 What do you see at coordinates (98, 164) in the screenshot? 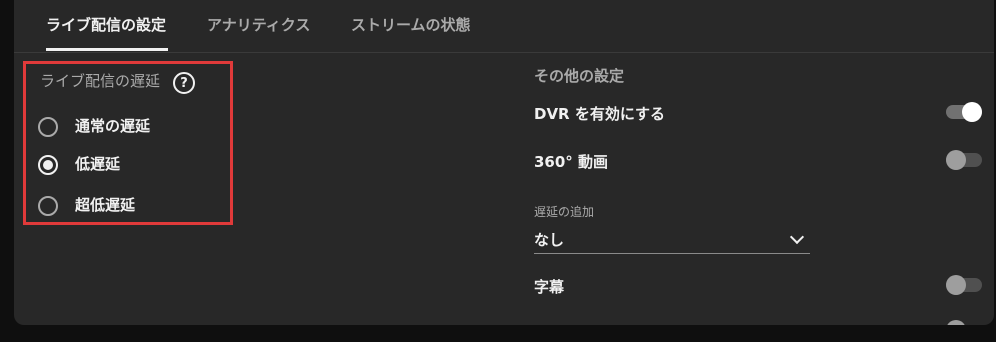
I see `radio-label-low: 低遅延` at bounding box center [98, 164].